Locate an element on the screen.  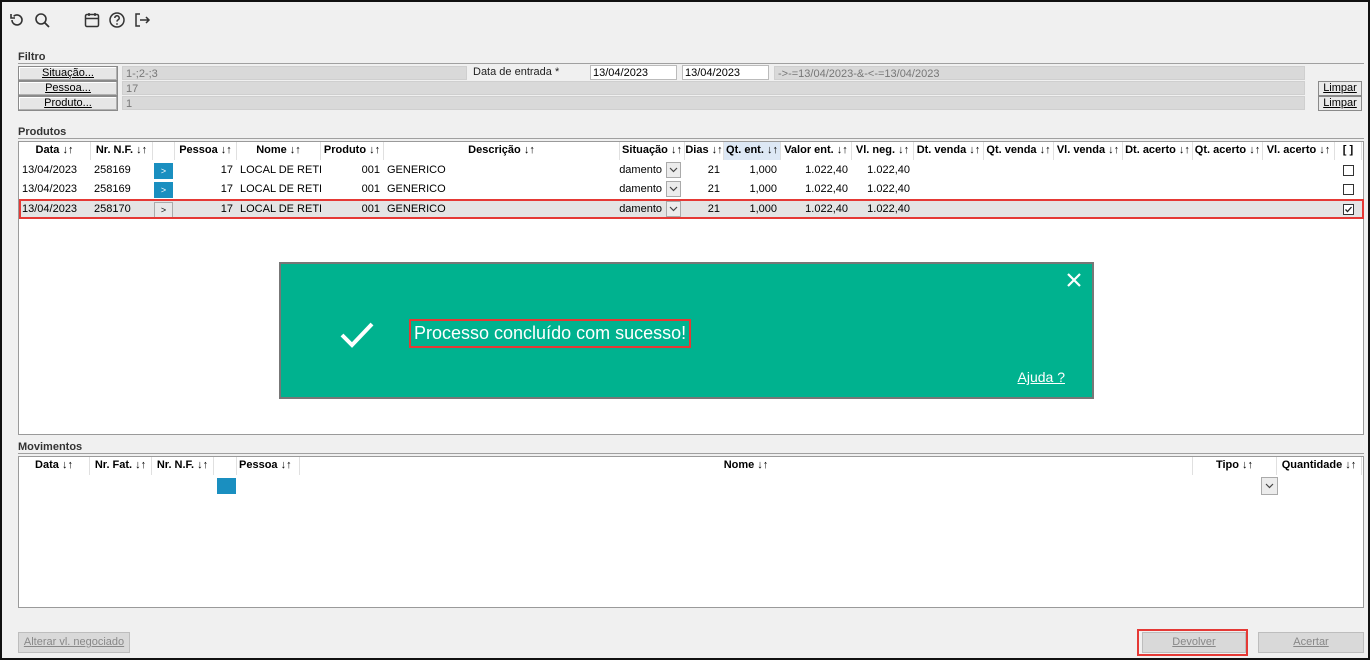
col-select: [ ] is located at coordinates (1348, 151).